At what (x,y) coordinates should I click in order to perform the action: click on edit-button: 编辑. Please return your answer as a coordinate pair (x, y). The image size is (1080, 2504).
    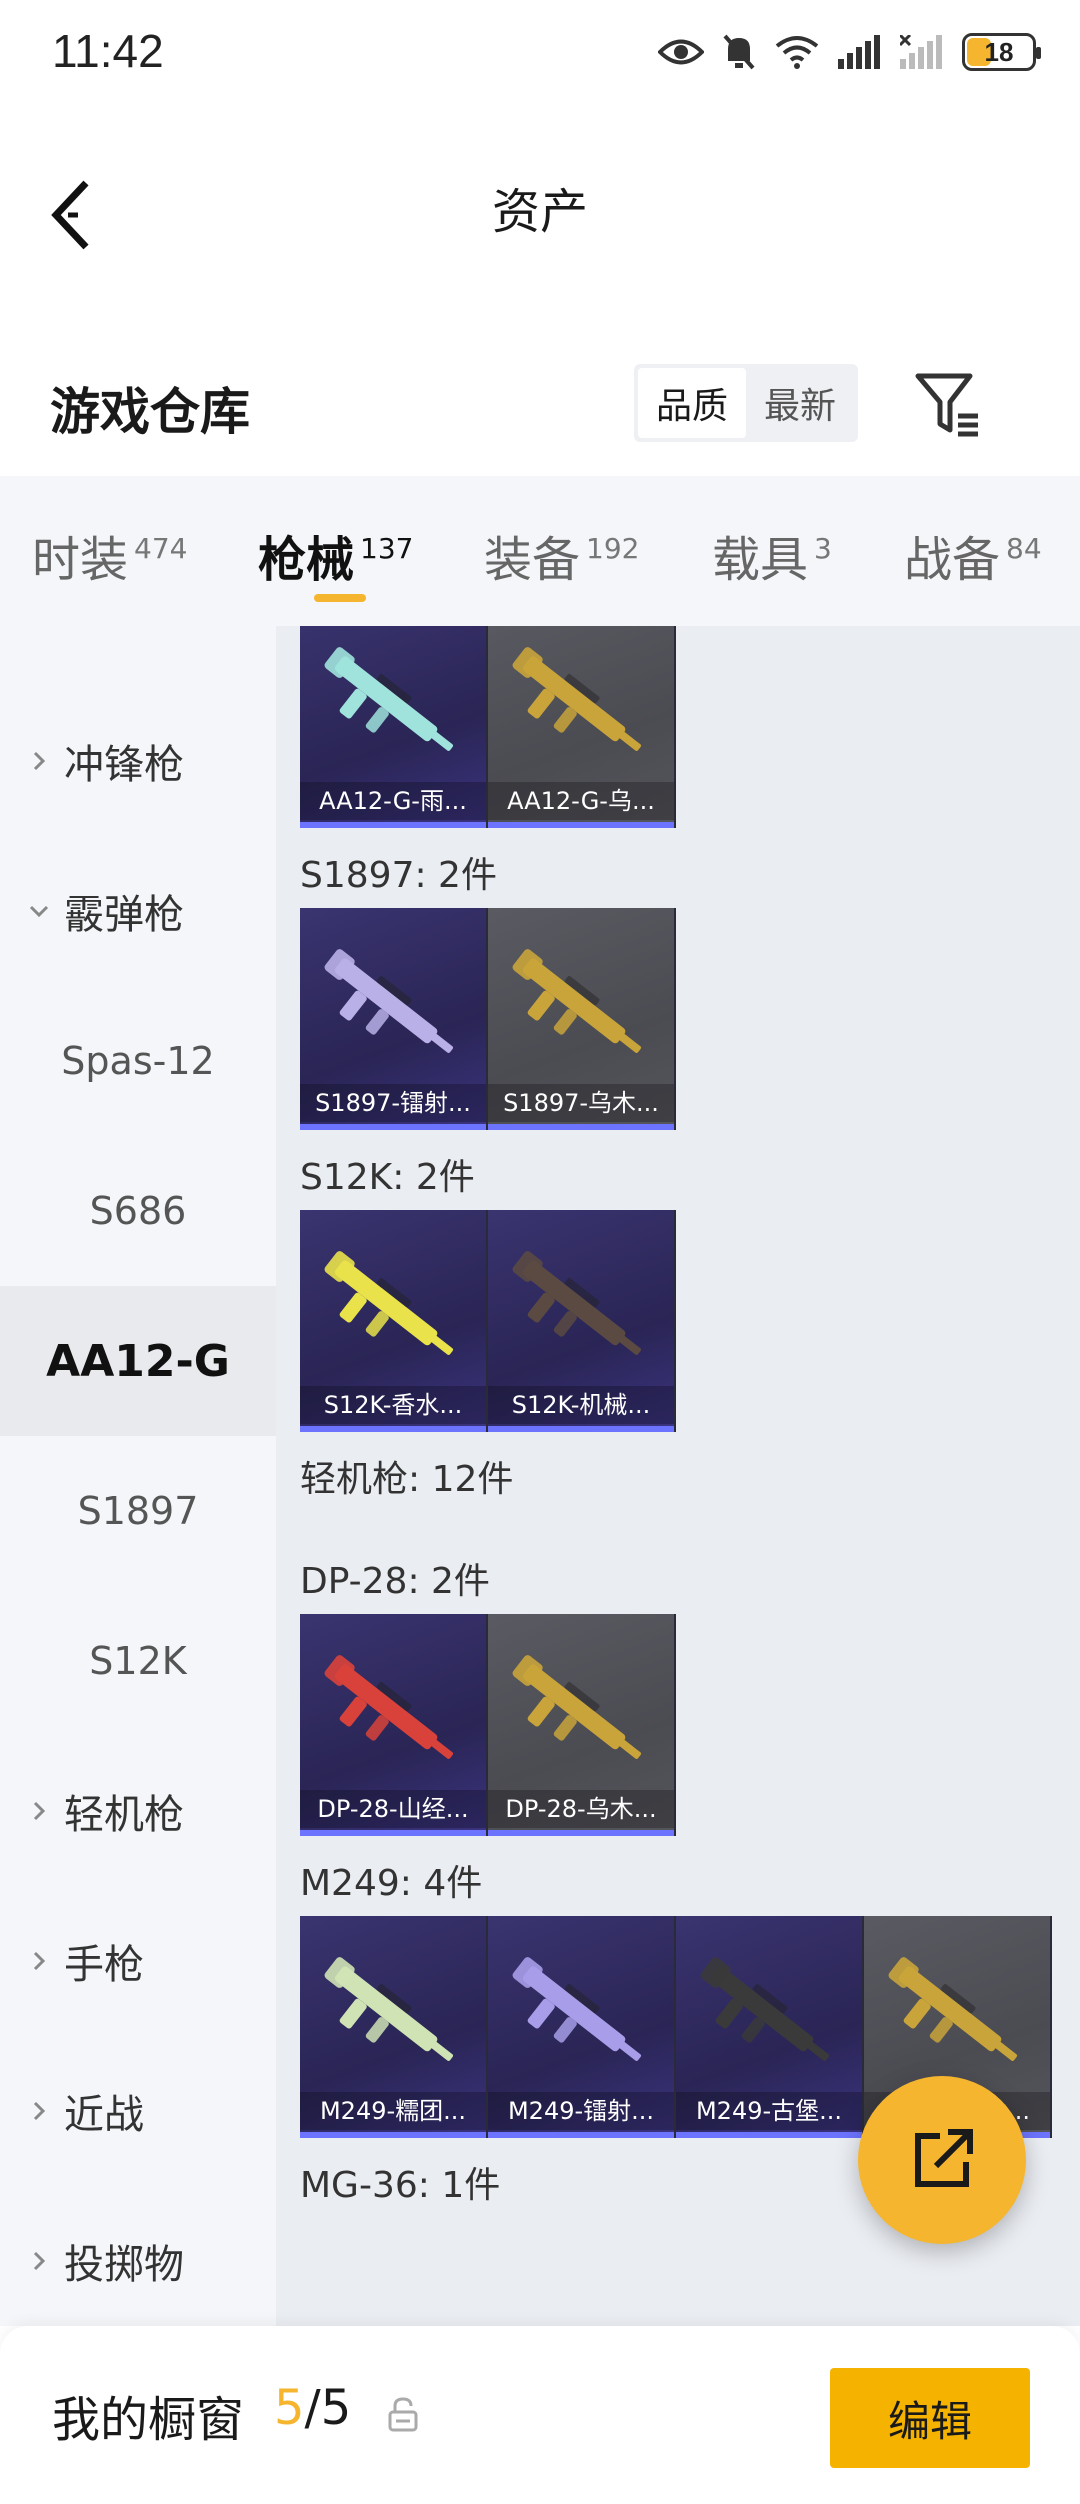
    Looking at the image, I should click on (930, 2418).